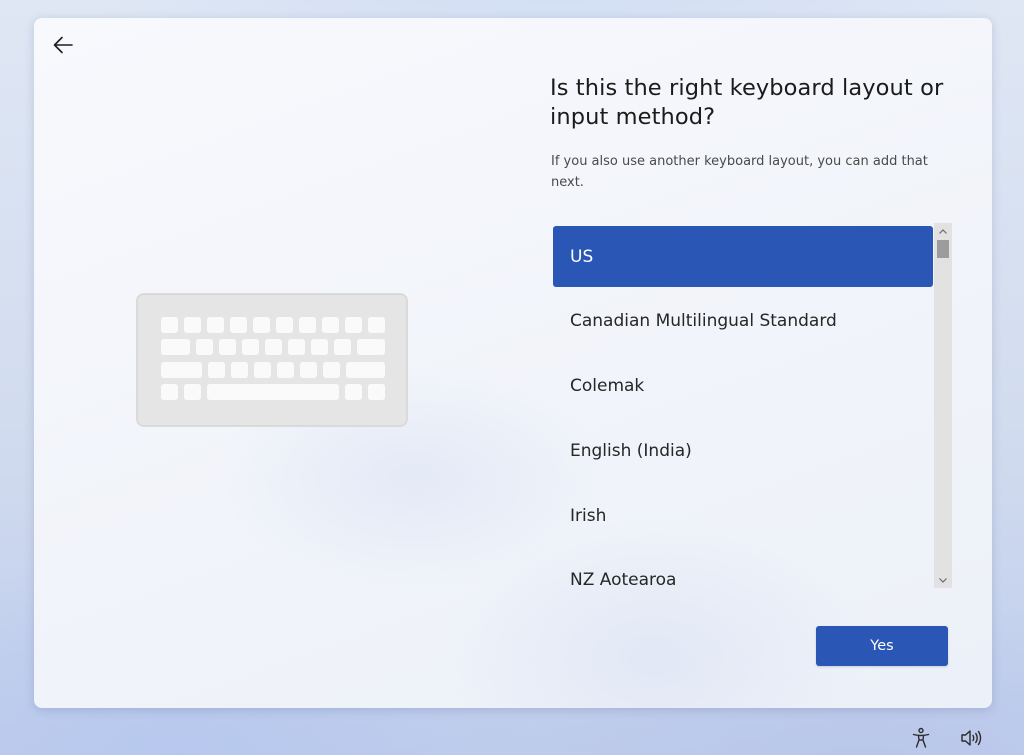 The height and width of the screenshot is (755, 1024). I want to click on back-arrow-icon, so click(63, 45).